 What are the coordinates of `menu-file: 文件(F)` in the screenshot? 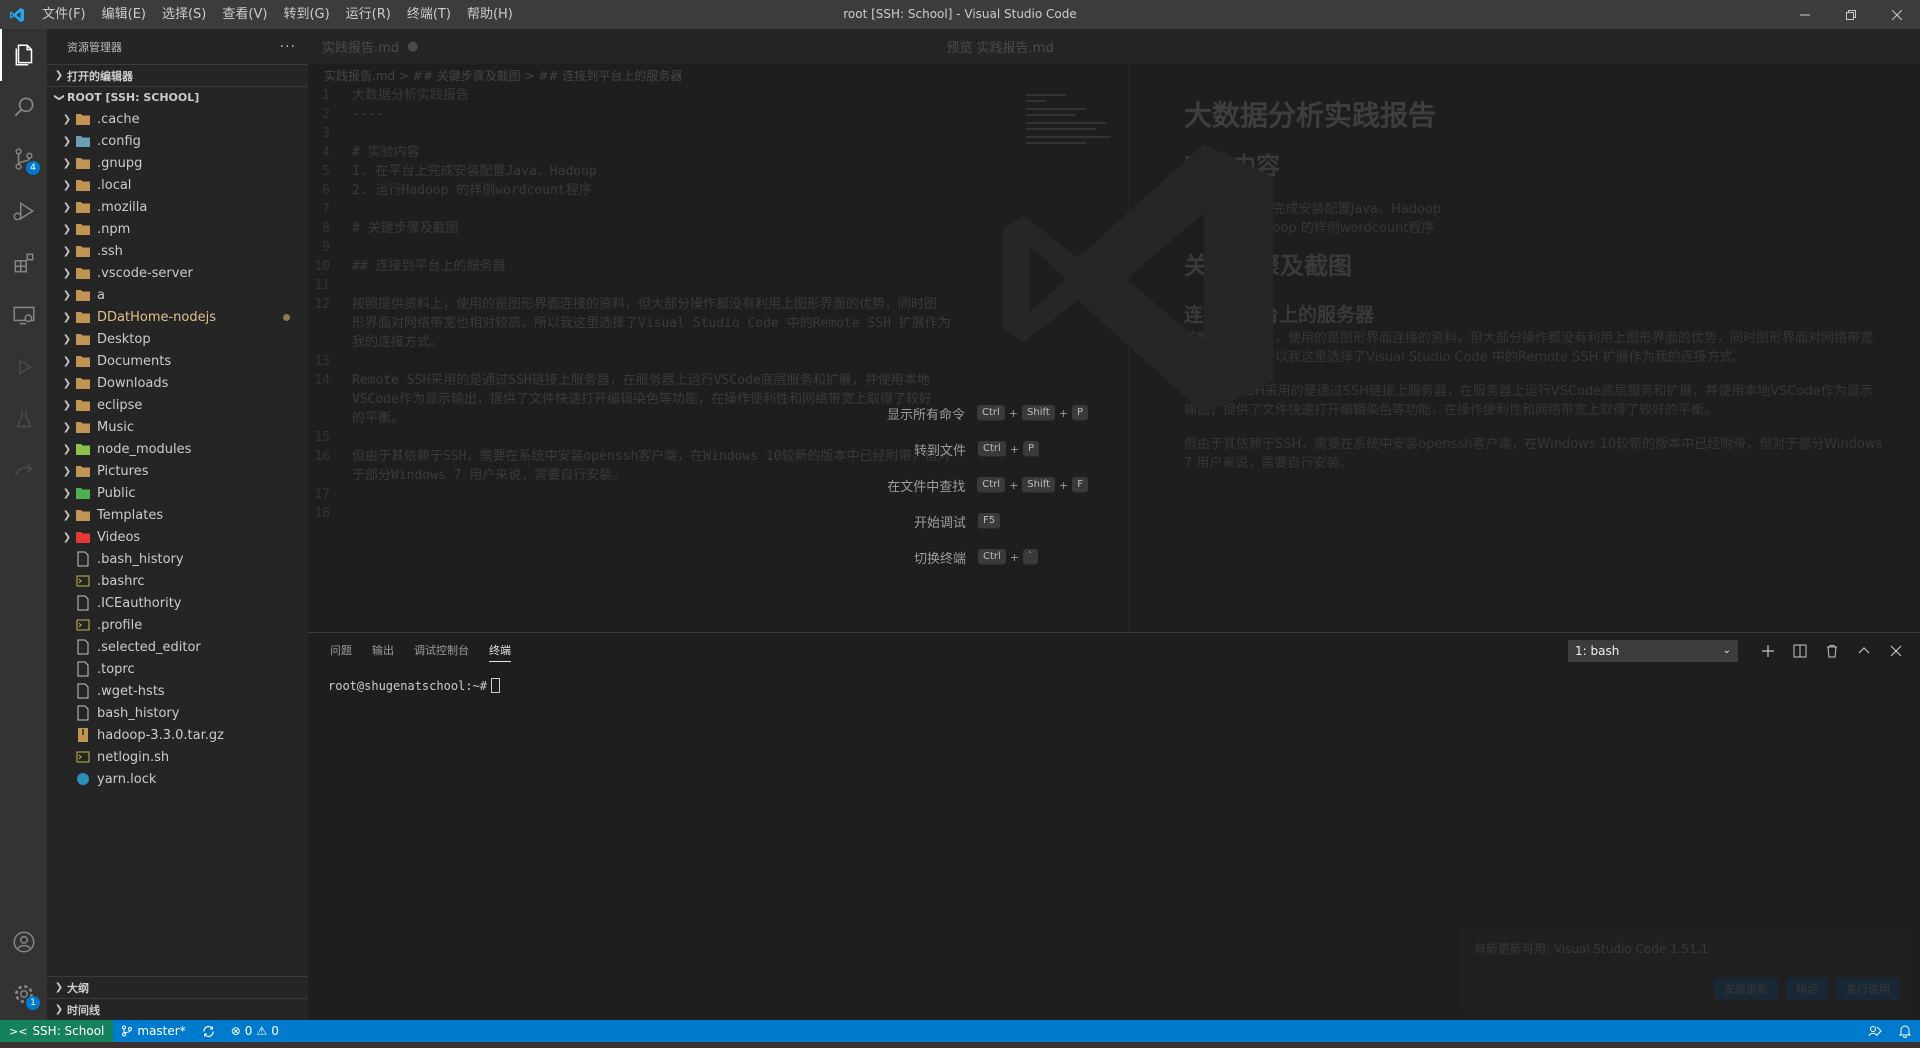 It's located at (64, 14).